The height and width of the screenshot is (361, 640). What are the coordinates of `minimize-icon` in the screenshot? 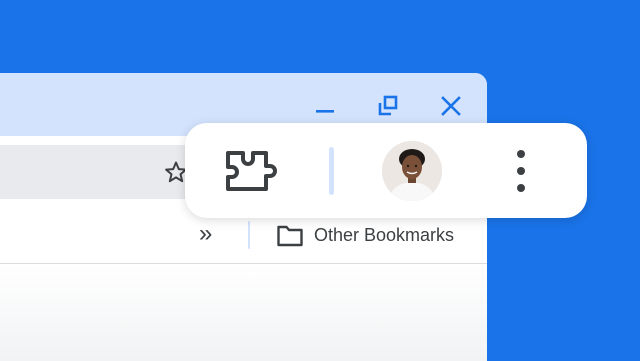 It's located at (325, 106).